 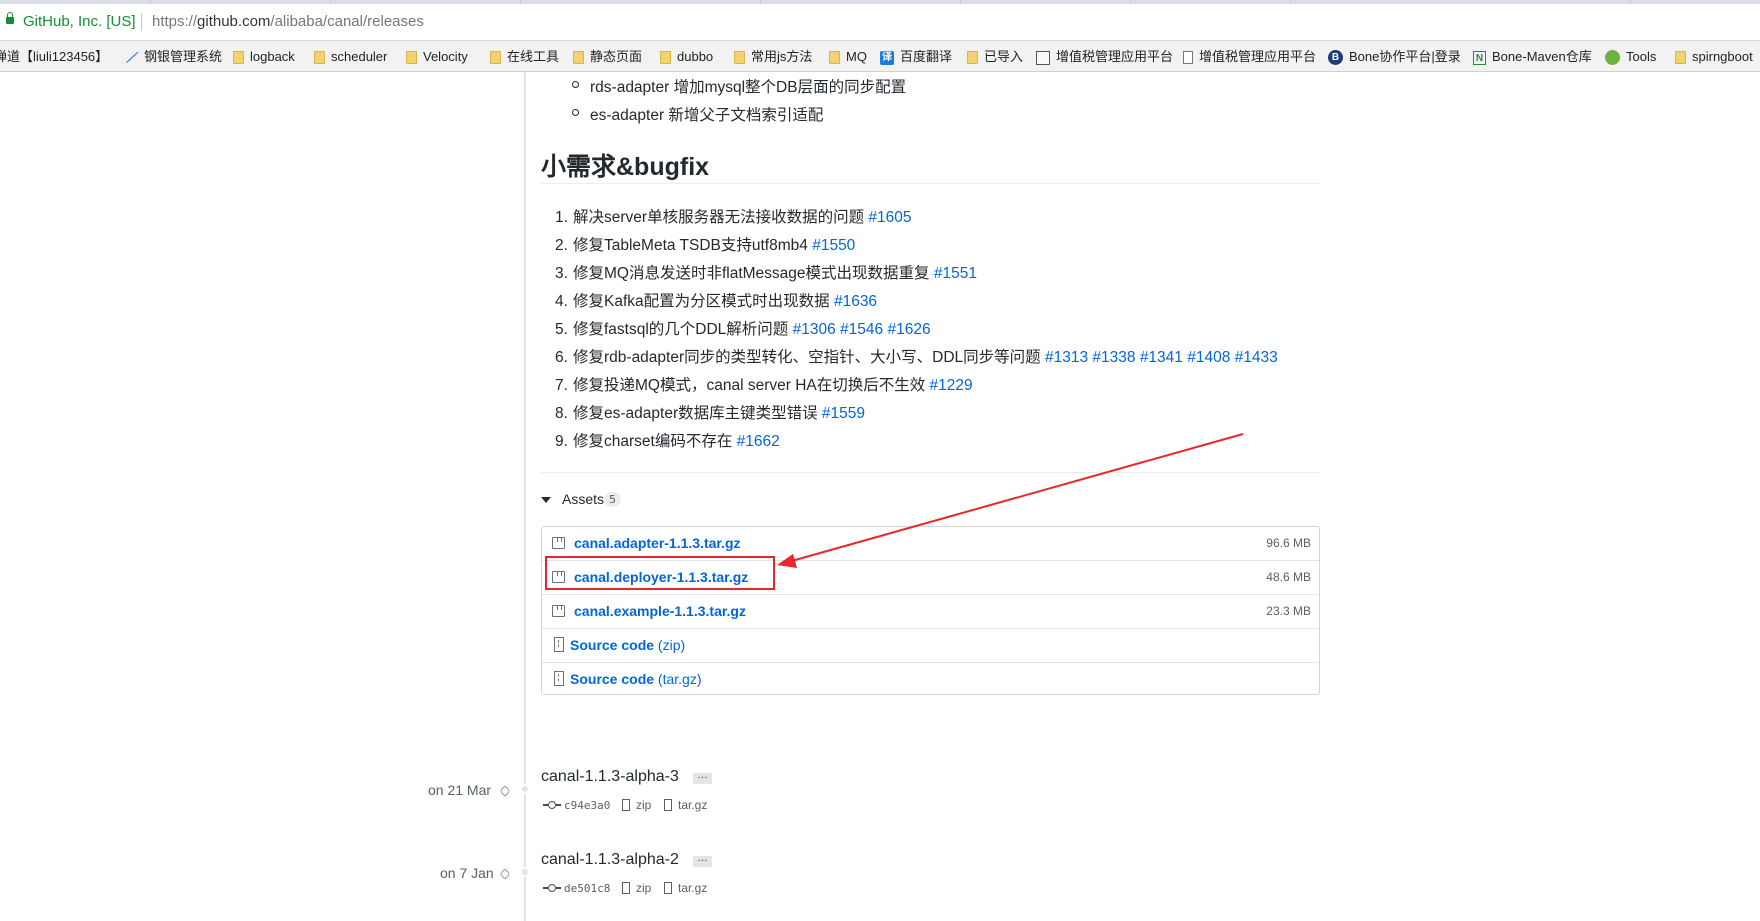 I want to click on feature-list-item: es-adapter 新增父子文档索引适配, so click(x=697, y=114).